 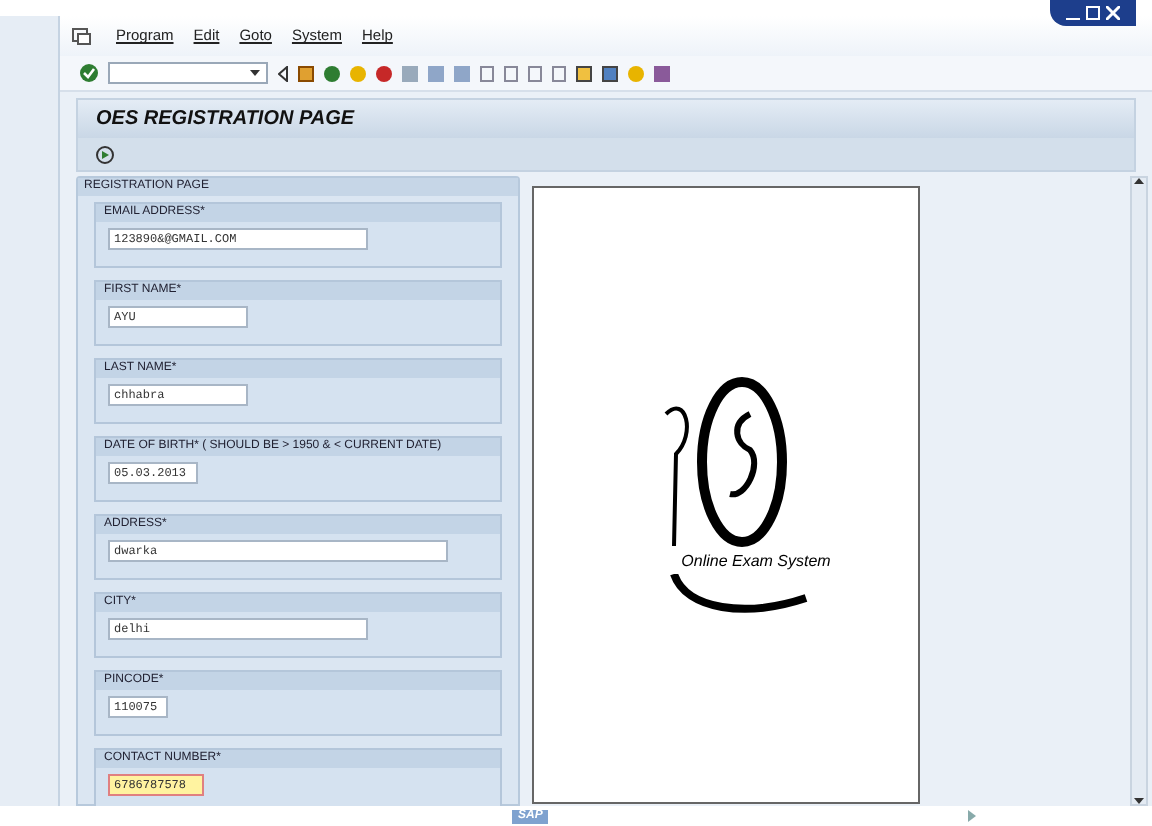 I want to click on menu-icon, so click(x=82, y=36).